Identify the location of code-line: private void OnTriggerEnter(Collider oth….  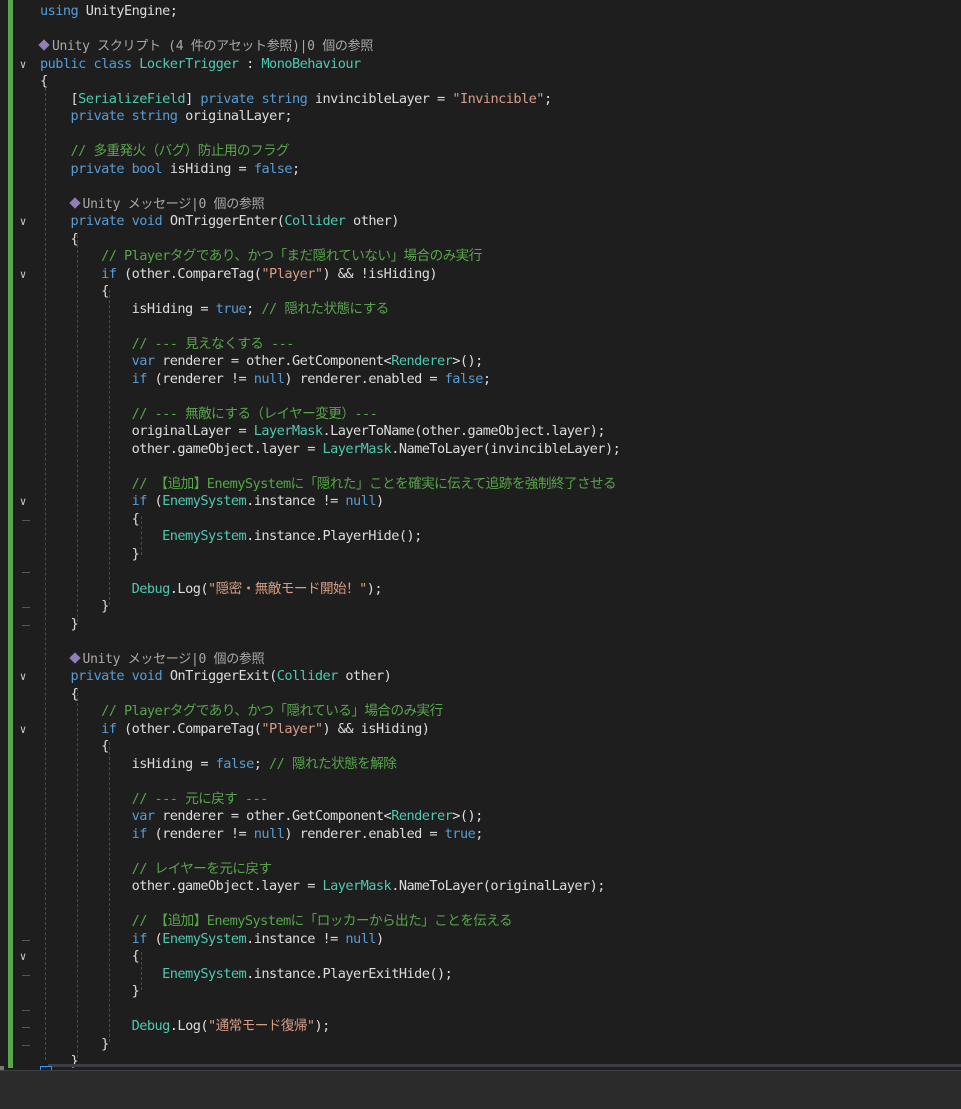
(220, 221).